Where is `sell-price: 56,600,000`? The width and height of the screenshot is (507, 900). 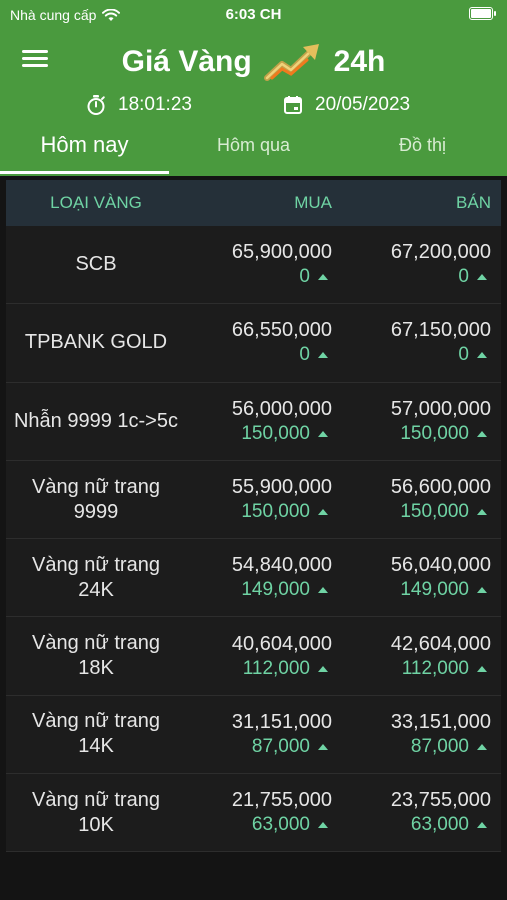 sell-price: 56,600,000 is located at coordinates (440, 487).